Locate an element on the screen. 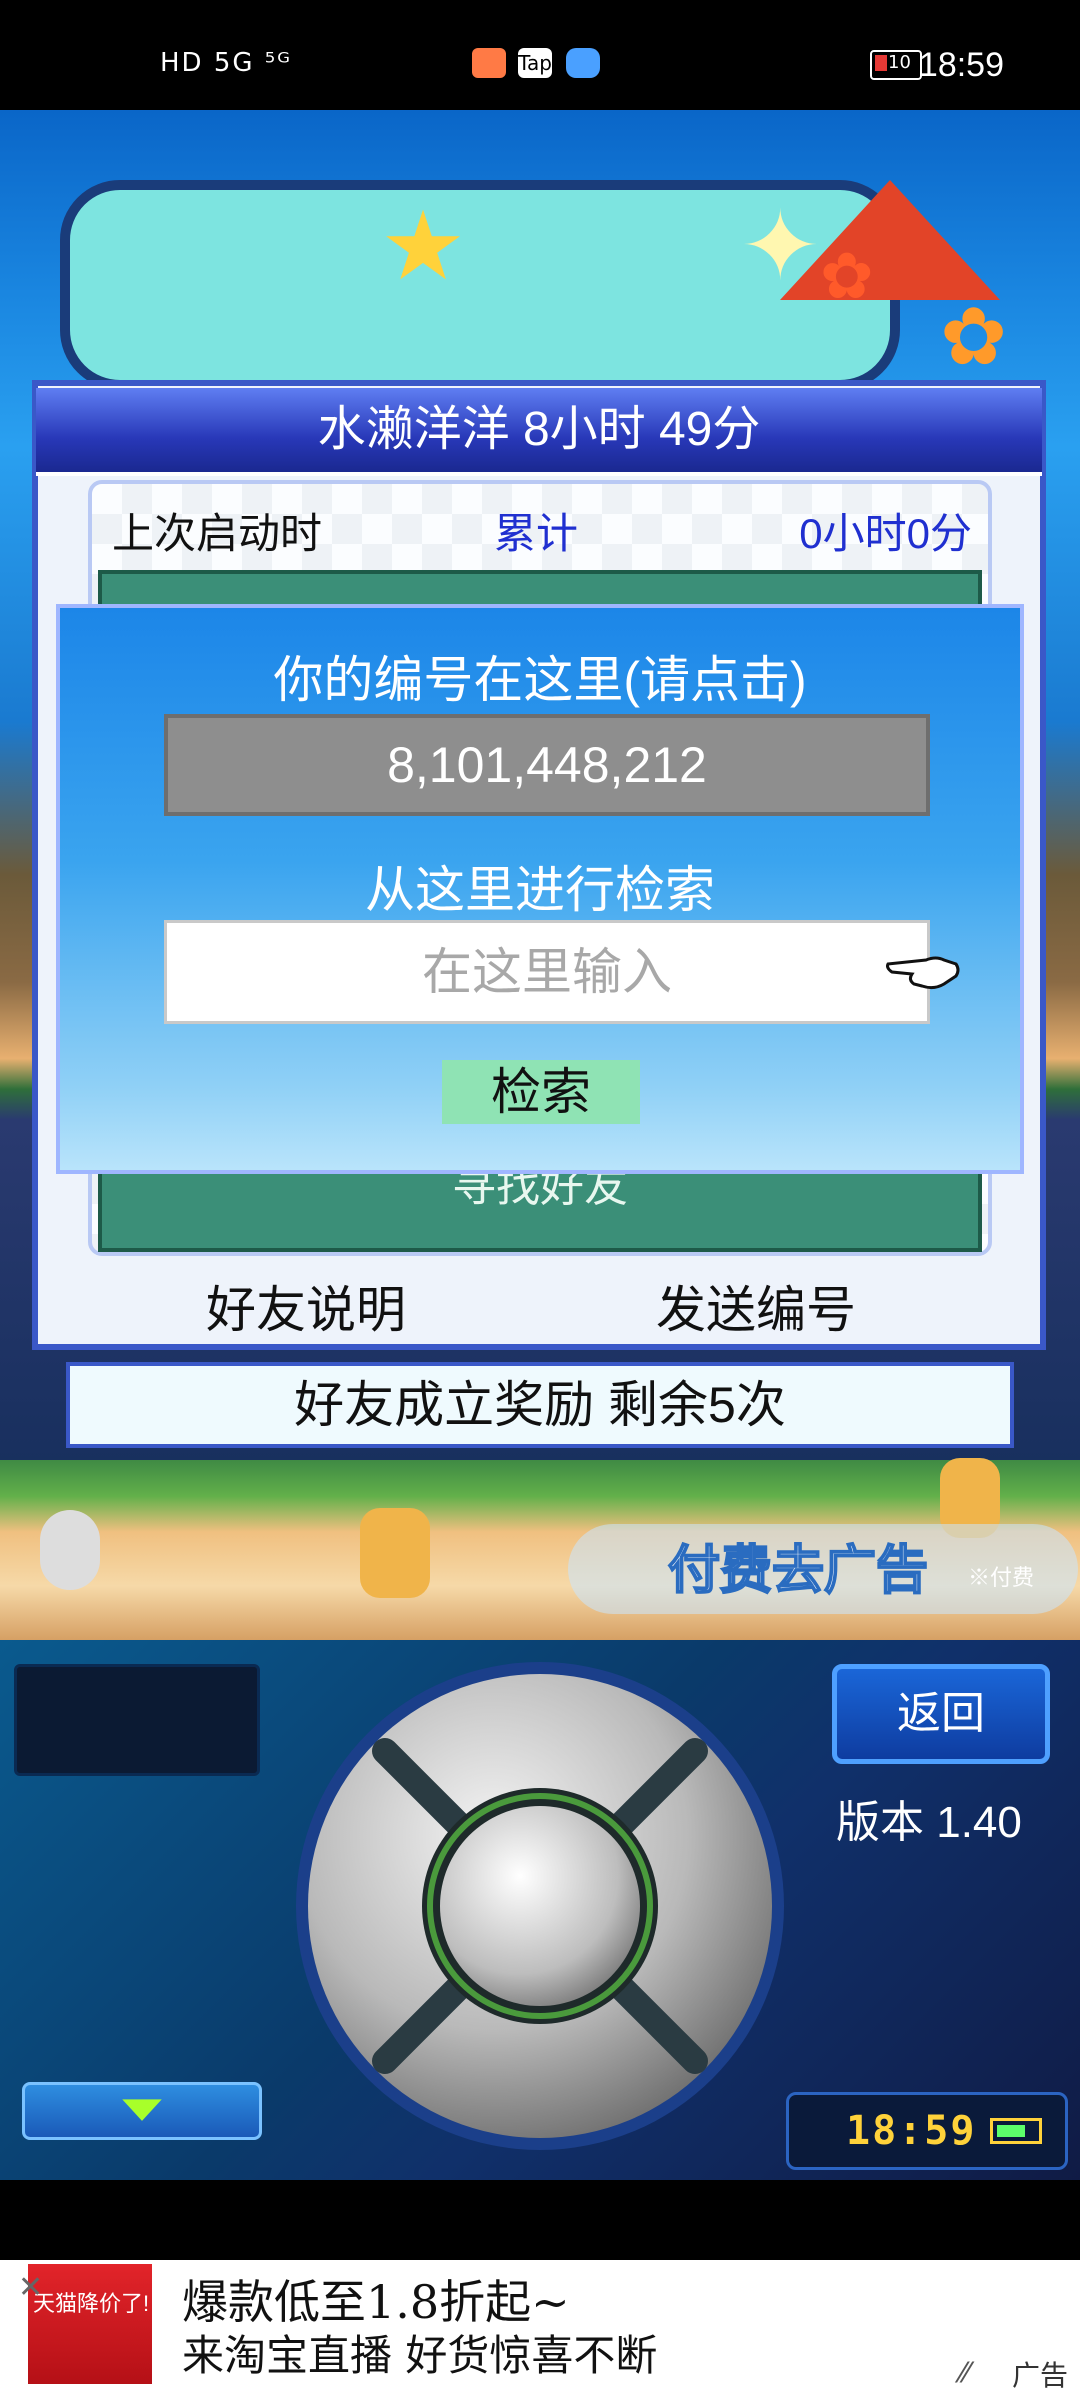  version-label: 版本 1.40 is located at coordinates (929, 1822).